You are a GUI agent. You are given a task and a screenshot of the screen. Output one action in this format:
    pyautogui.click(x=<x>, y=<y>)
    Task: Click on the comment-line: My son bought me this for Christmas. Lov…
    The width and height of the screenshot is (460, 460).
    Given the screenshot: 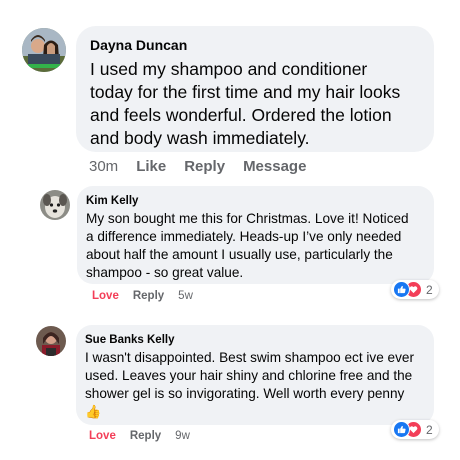 What is the action you would take?
    pyautogui.click(x=247, y=218)
    